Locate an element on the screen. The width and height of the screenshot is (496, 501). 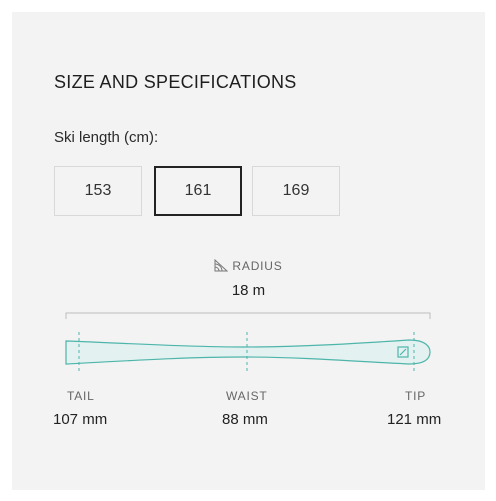
section-title: SIZE AND SPECIFICATIONS is located at coordinates (175, 82).